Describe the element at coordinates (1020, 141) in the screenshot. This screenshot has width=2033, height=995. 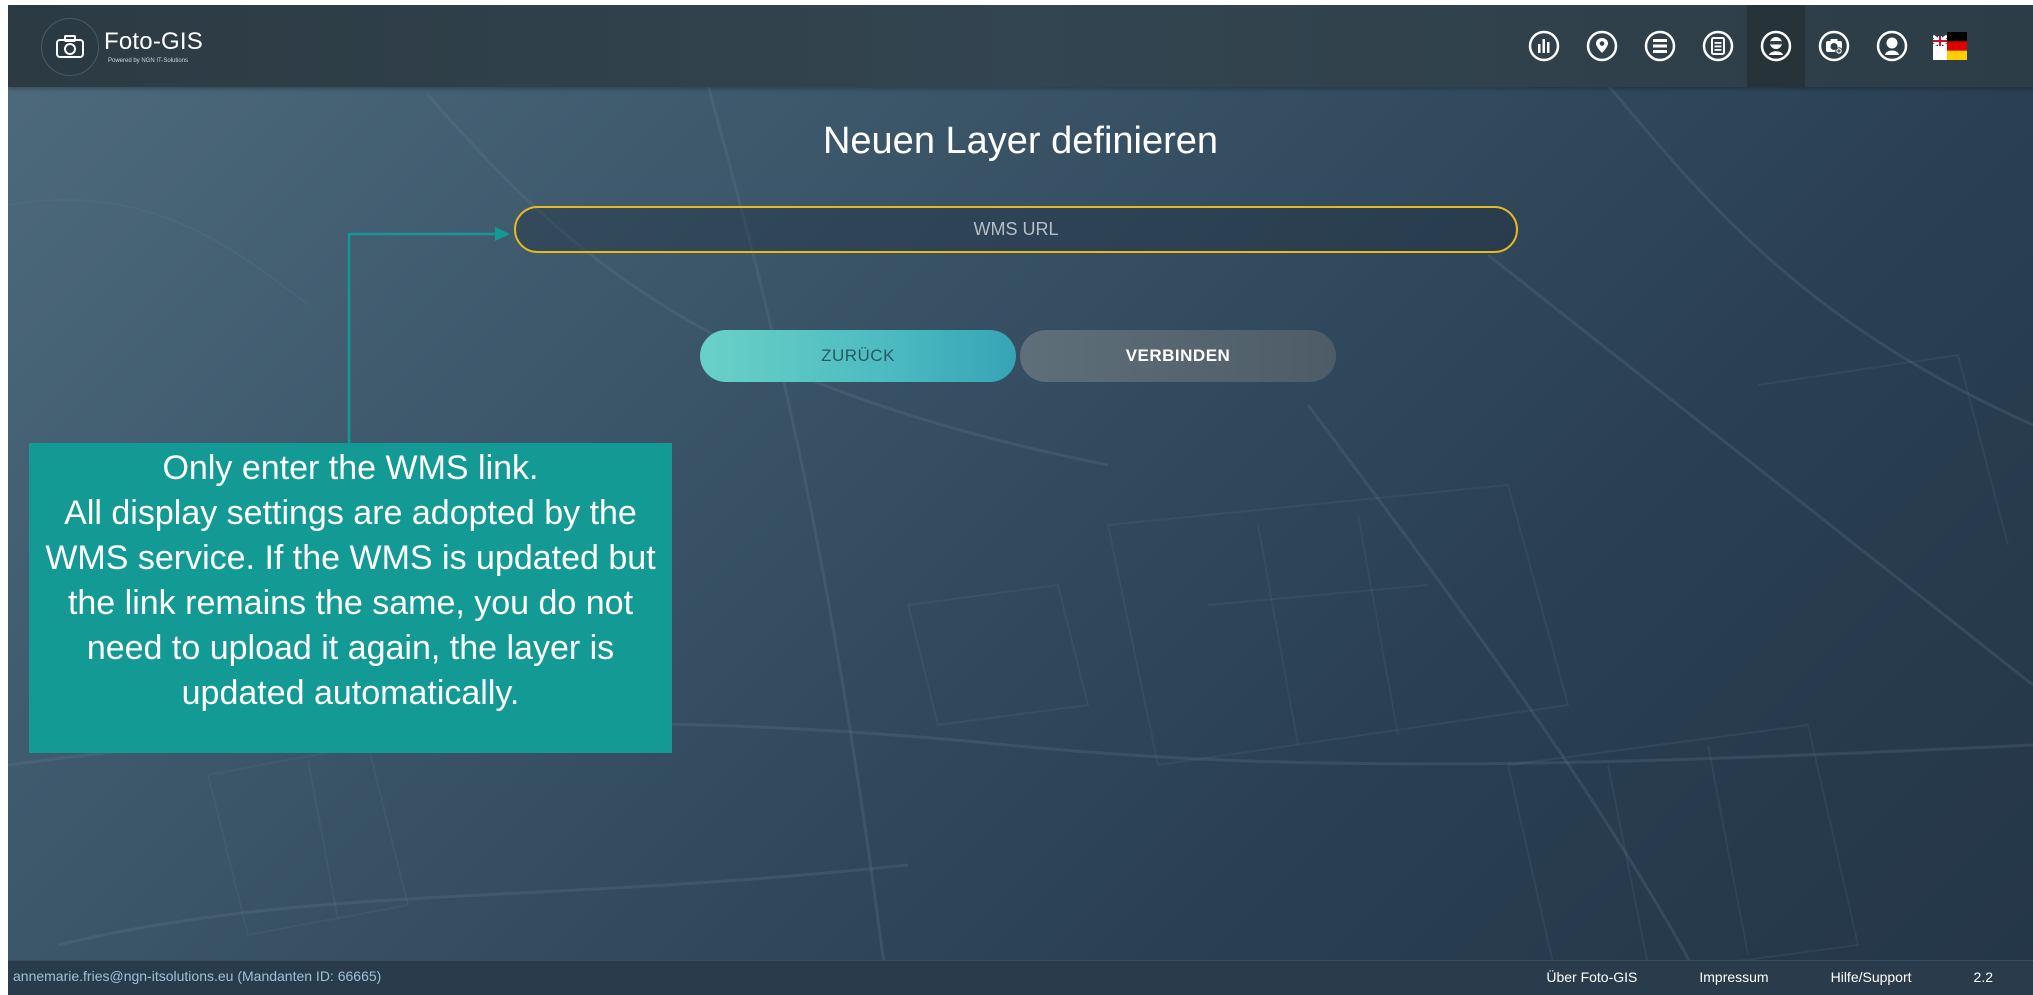
I see `page-title: Neuen Layer definieren` at that location.